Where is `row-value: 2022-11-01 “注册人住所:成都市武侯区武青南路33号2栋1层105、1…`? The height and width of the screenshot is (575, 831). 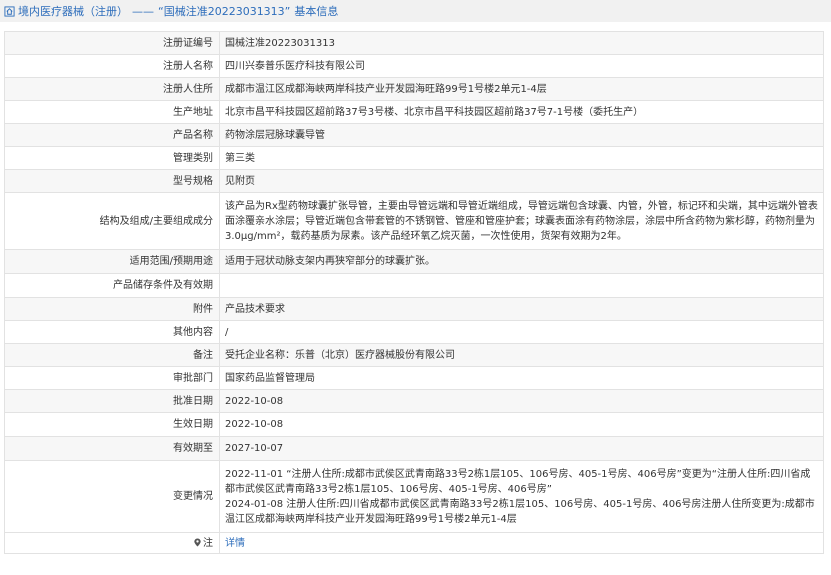
row-value: 2022-11-01 “注册人住所:成都市武侯区武青南路33号2栋1层105、1… is located at coordinates (521, 496).